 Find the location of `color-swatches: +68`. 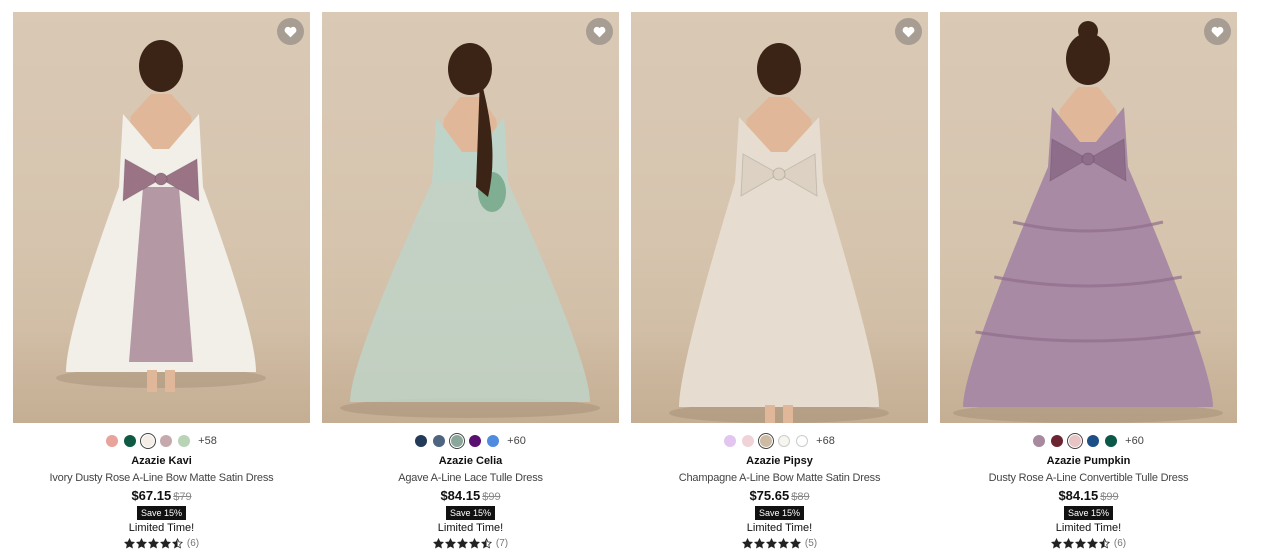

color-swatches: +68 is located at coordinates (779, 441).